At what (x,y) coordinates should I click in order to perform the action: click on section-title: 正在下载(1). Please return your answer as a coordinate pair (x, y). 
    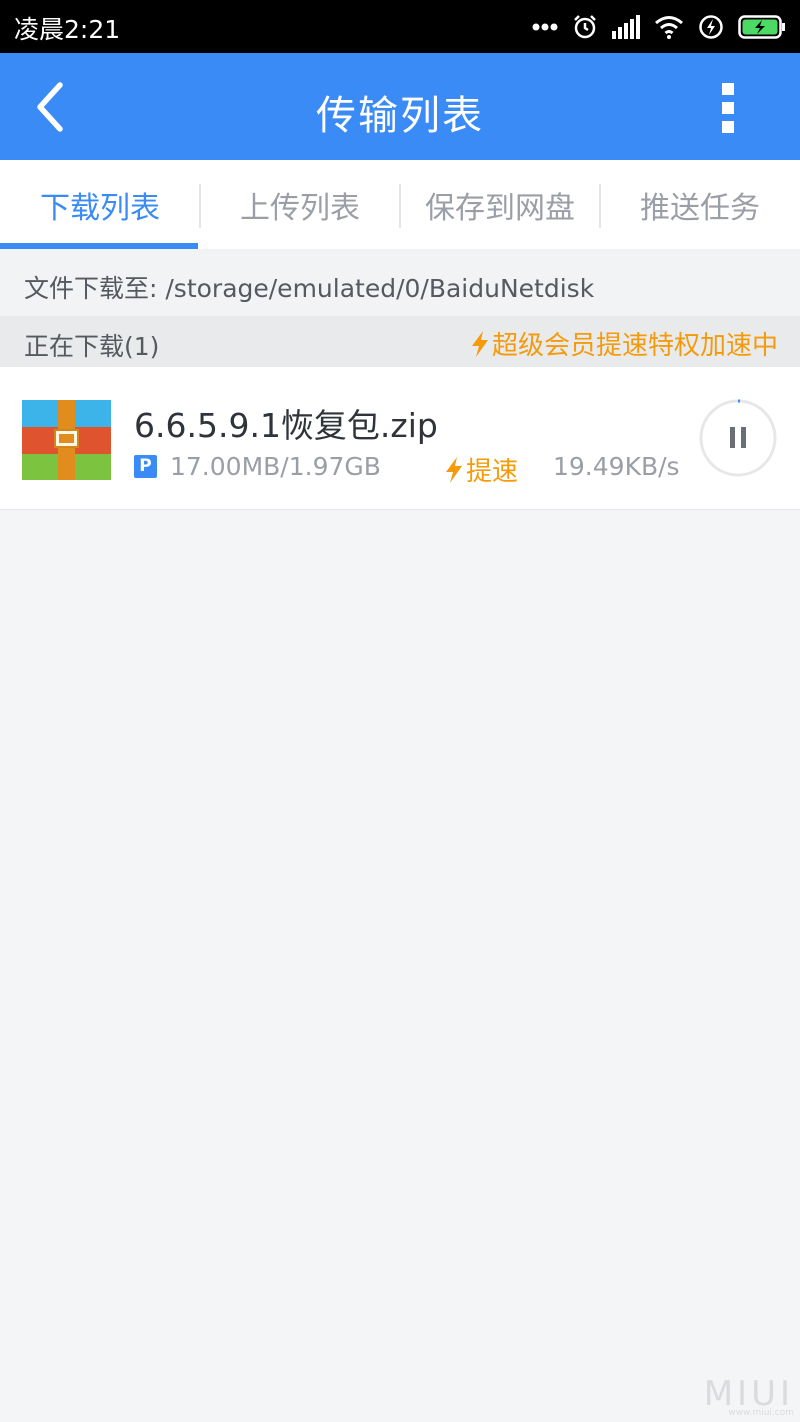
    Looking at the image, I should click on (92, 346).